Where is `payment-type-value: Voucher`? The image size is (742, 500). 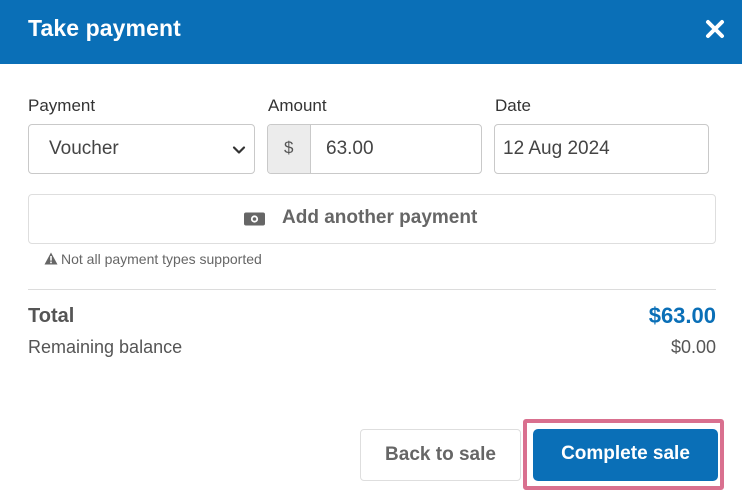 payment-type-value: Voucher is located at coordinates (84, 148).